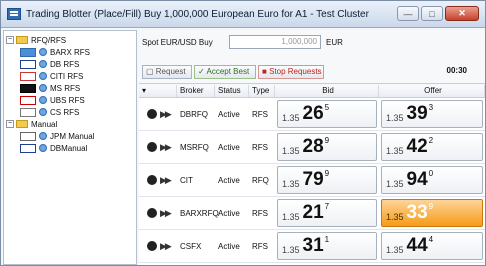 The image size is (486, 266). Describe the element at coordinates (431, 140) in the screenshot. I see `price-fractional: 2` at that location.